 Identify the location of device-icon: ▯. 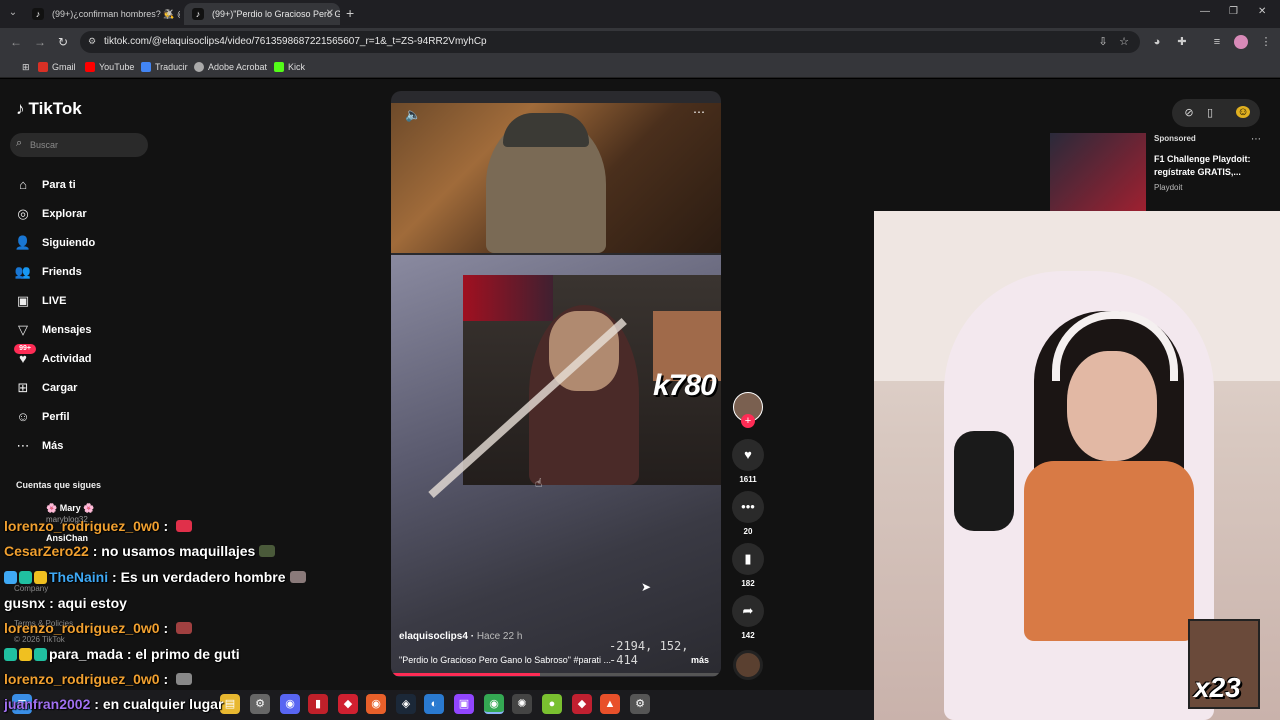
(1210, 112).